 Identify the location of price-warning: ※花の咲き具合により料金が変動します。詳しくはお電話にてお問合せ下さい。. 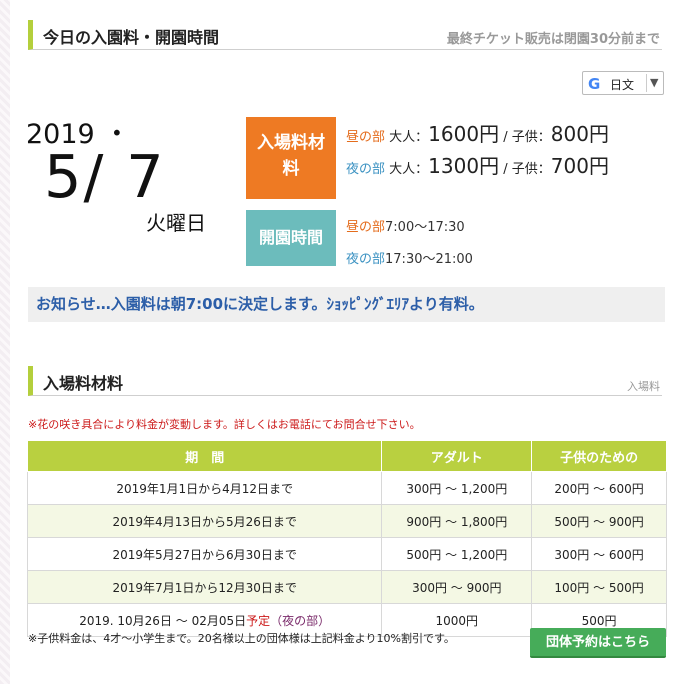
(224, 424).